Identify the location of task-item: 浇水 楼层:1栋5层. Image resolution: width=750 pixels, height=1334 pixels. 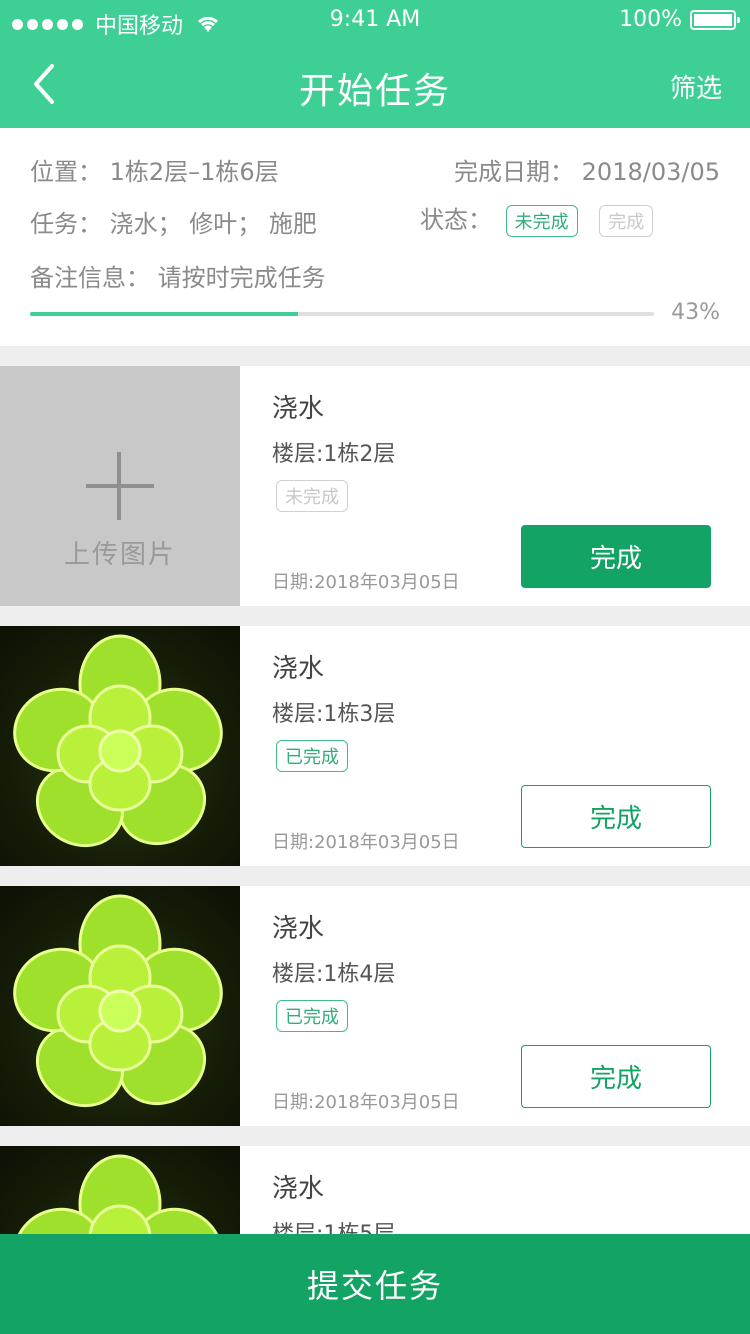
(375, 1190).